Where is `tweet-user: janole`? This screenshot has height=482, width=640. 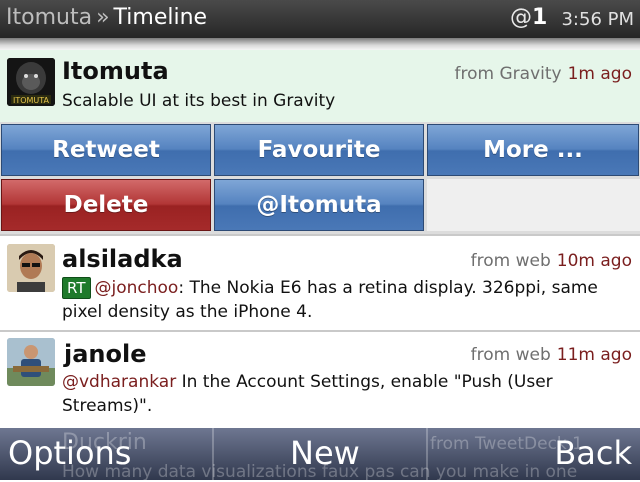 tweet-user: janole is located at coordinates (105, 354).